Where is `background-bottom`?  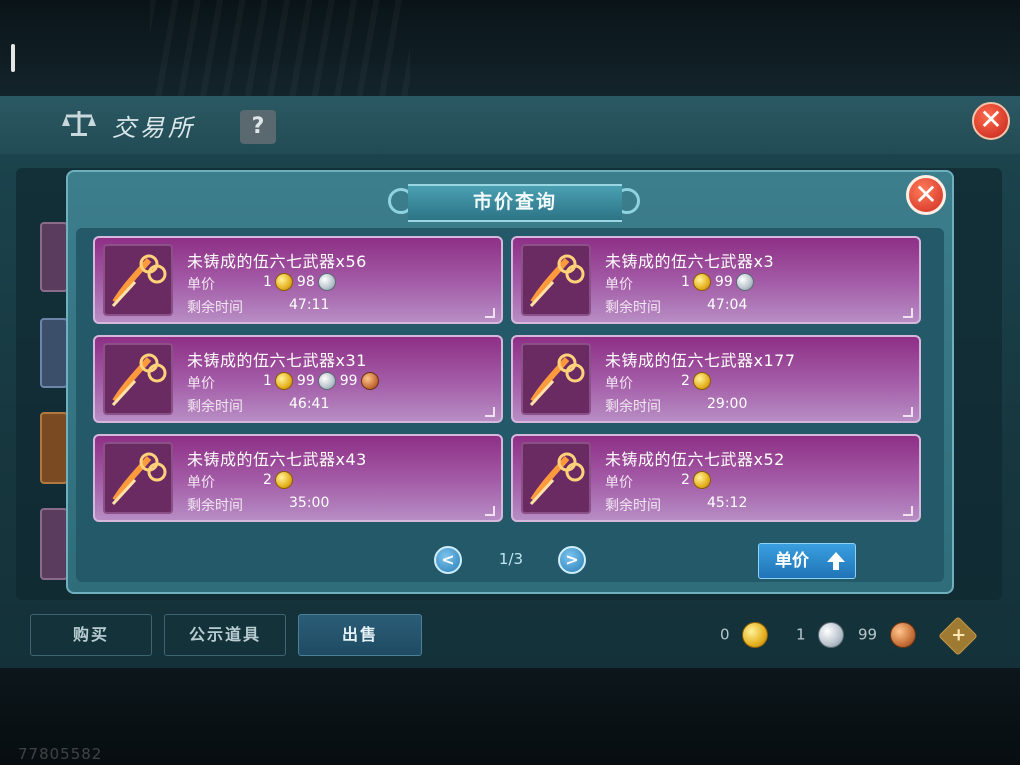
background-bottom is located at coordinates (510, 716).